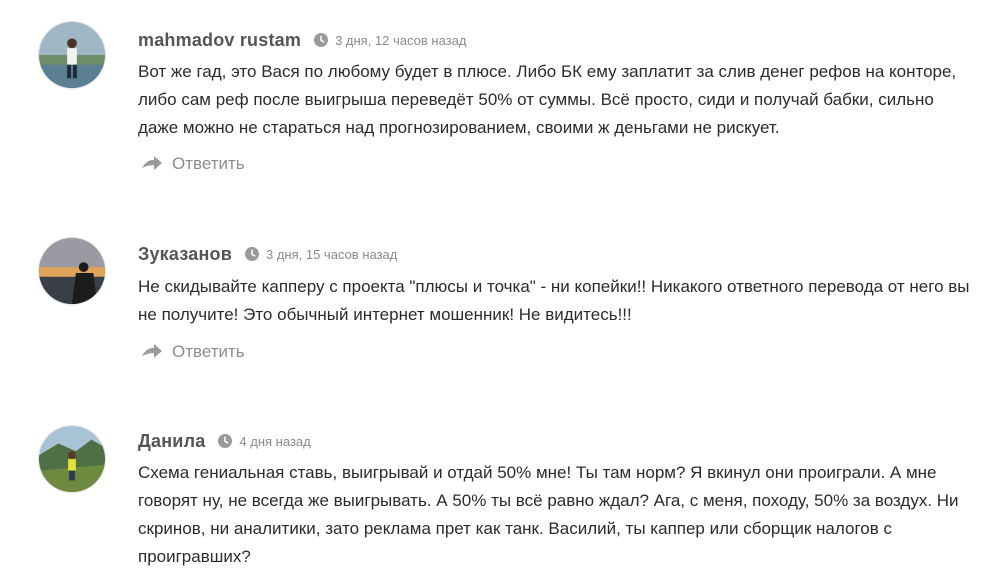 This screenshot has width=990, height=575. I want to click on comment-time: 3 дня, 15 часов назад, so click(331, 254).